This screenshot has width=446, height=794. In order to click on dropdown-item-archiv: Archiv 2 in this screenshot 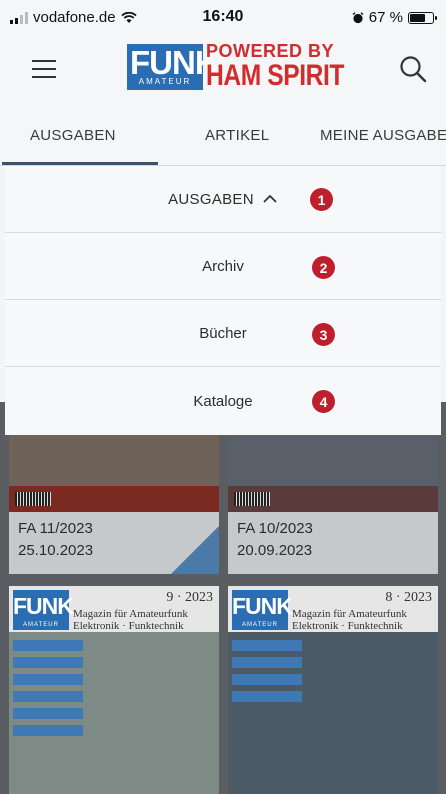, I will do `click(223, 266)`.